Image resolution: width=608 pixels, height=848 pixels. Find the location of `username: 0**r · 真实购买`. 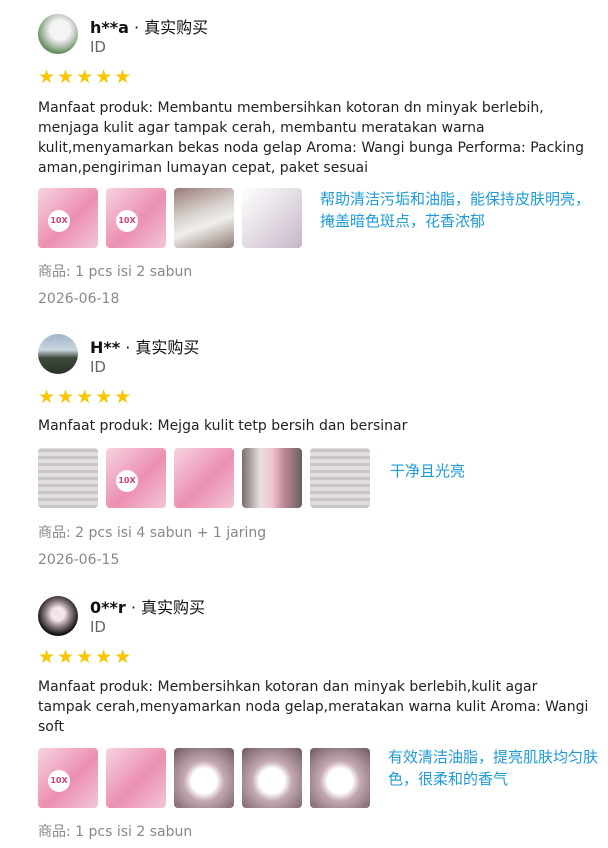

username: 0**r · 真实购买 is located at coordinates (148, 607).